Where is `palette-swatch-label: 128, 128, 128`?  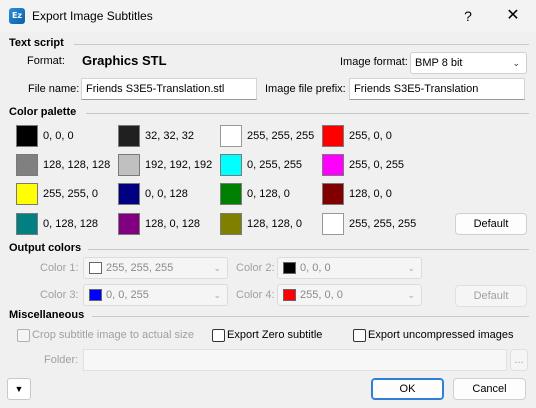 palette-swatch-label: 128, 128, 128 is located at coordinates (77, 165).